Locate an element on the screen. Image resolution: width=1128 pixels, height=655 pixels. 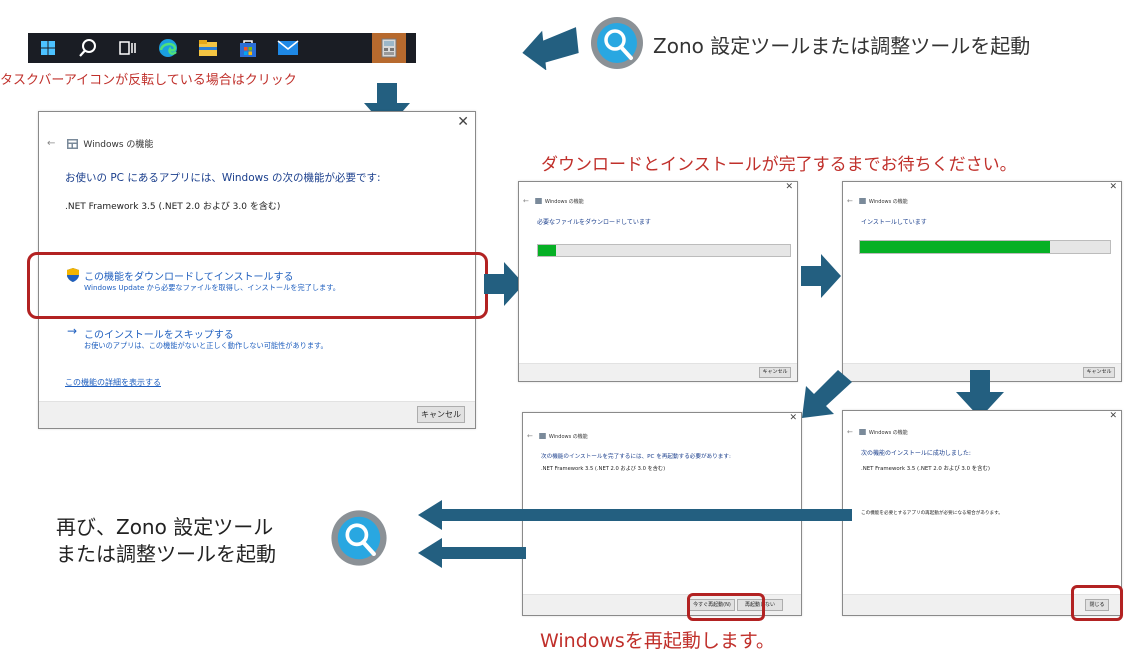
relaunch-caption-line1: 再び、Zono 設定ツール is located at coordinates (165, 527).